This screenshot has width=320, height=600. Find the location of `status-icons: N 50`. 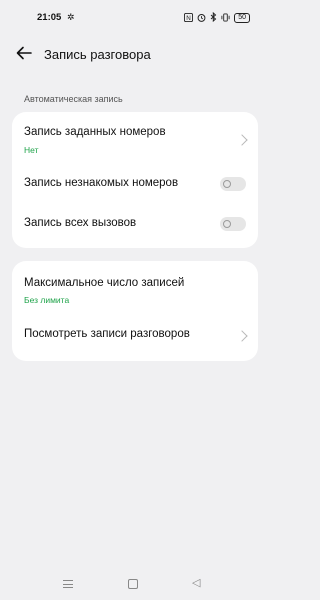

status-icons: N 50 is located at coordinates (217, 17).